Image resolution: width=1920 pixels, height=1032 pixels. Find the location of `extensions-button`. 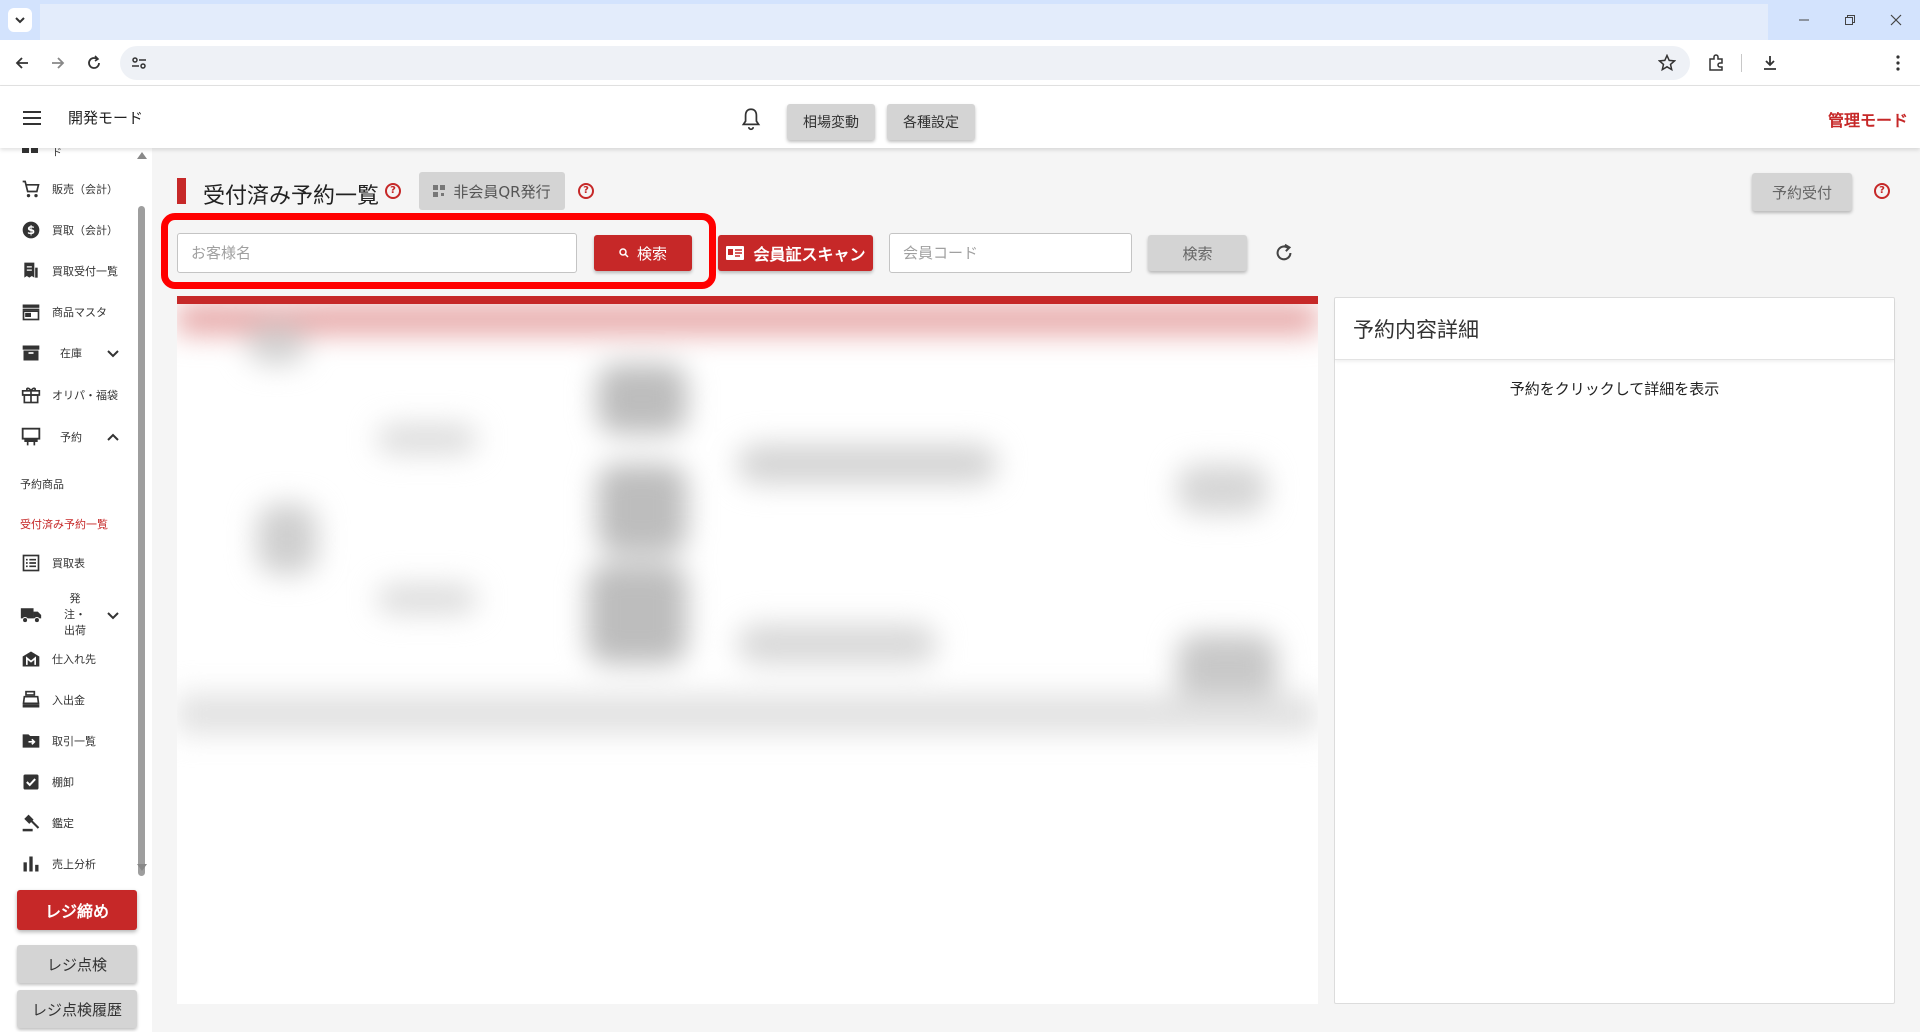

extensions-button is located at coordinates (1716, 63).